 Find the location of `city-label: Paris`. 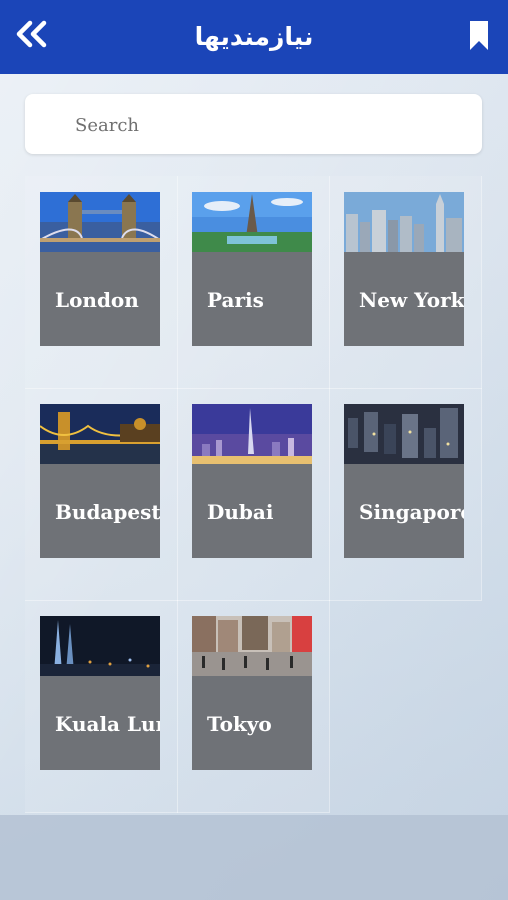

city-label: Paris is located at coordinates (235, 300).